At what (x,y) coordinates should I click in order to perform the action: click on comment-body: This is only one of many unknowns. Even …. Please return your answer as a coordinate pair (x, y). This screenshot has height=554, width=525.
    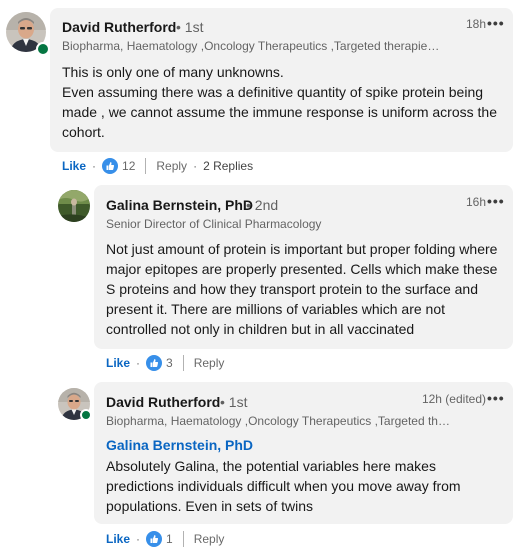
    Looking at the image, I should click on (282, 102).